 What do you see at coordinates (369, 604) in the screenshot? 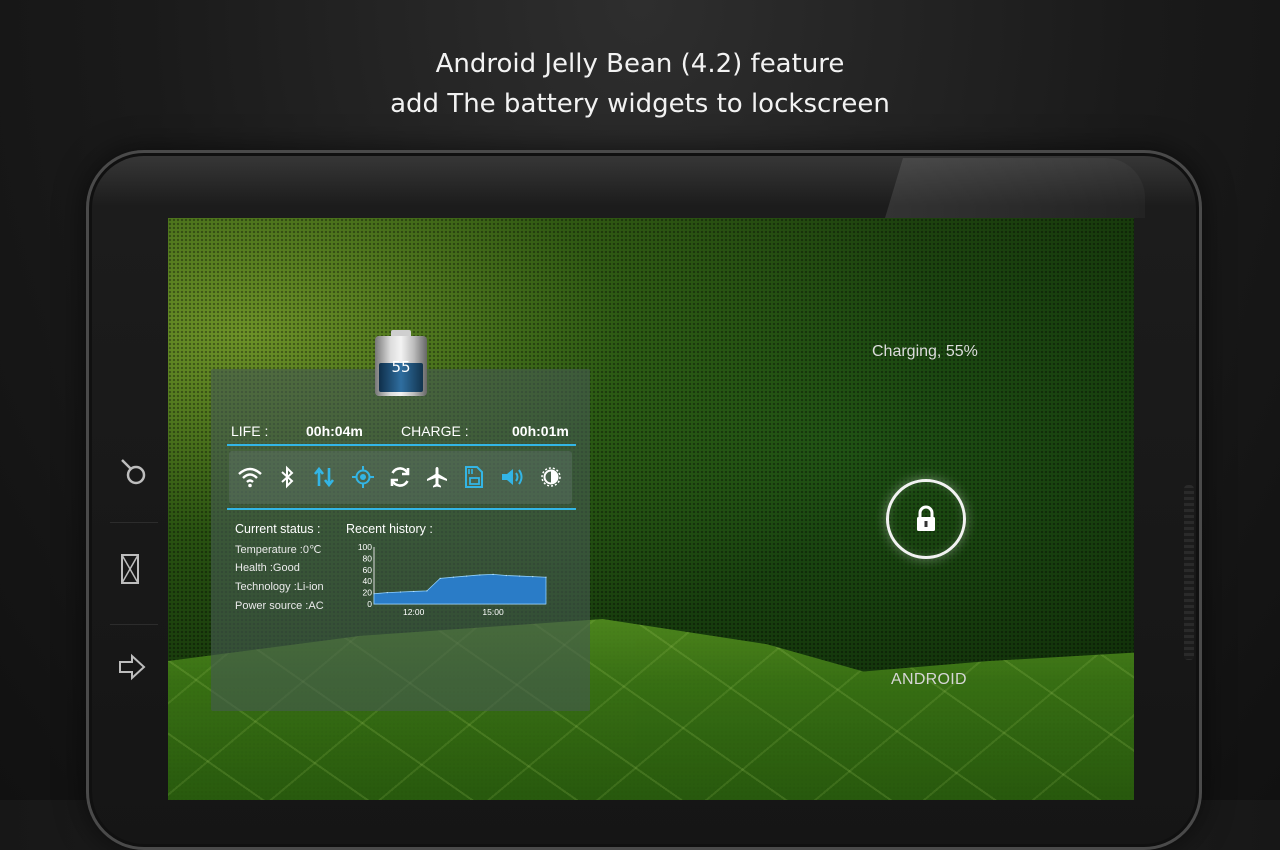
I see `y-tick-label: 0` at bounding box center [369, 604].